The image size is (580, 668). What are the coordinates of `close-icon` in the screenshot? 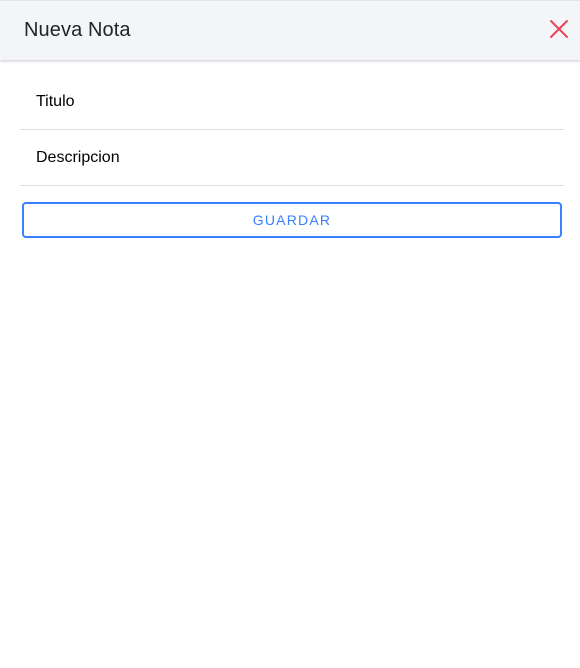 It's located at (559, 29).